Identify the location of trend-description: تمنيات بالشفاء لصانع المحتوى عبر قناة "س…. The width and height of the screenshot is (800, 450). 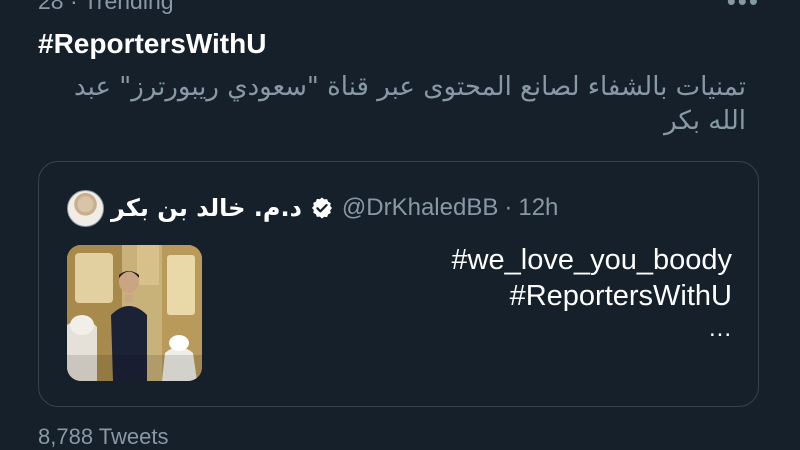
(409, 104).